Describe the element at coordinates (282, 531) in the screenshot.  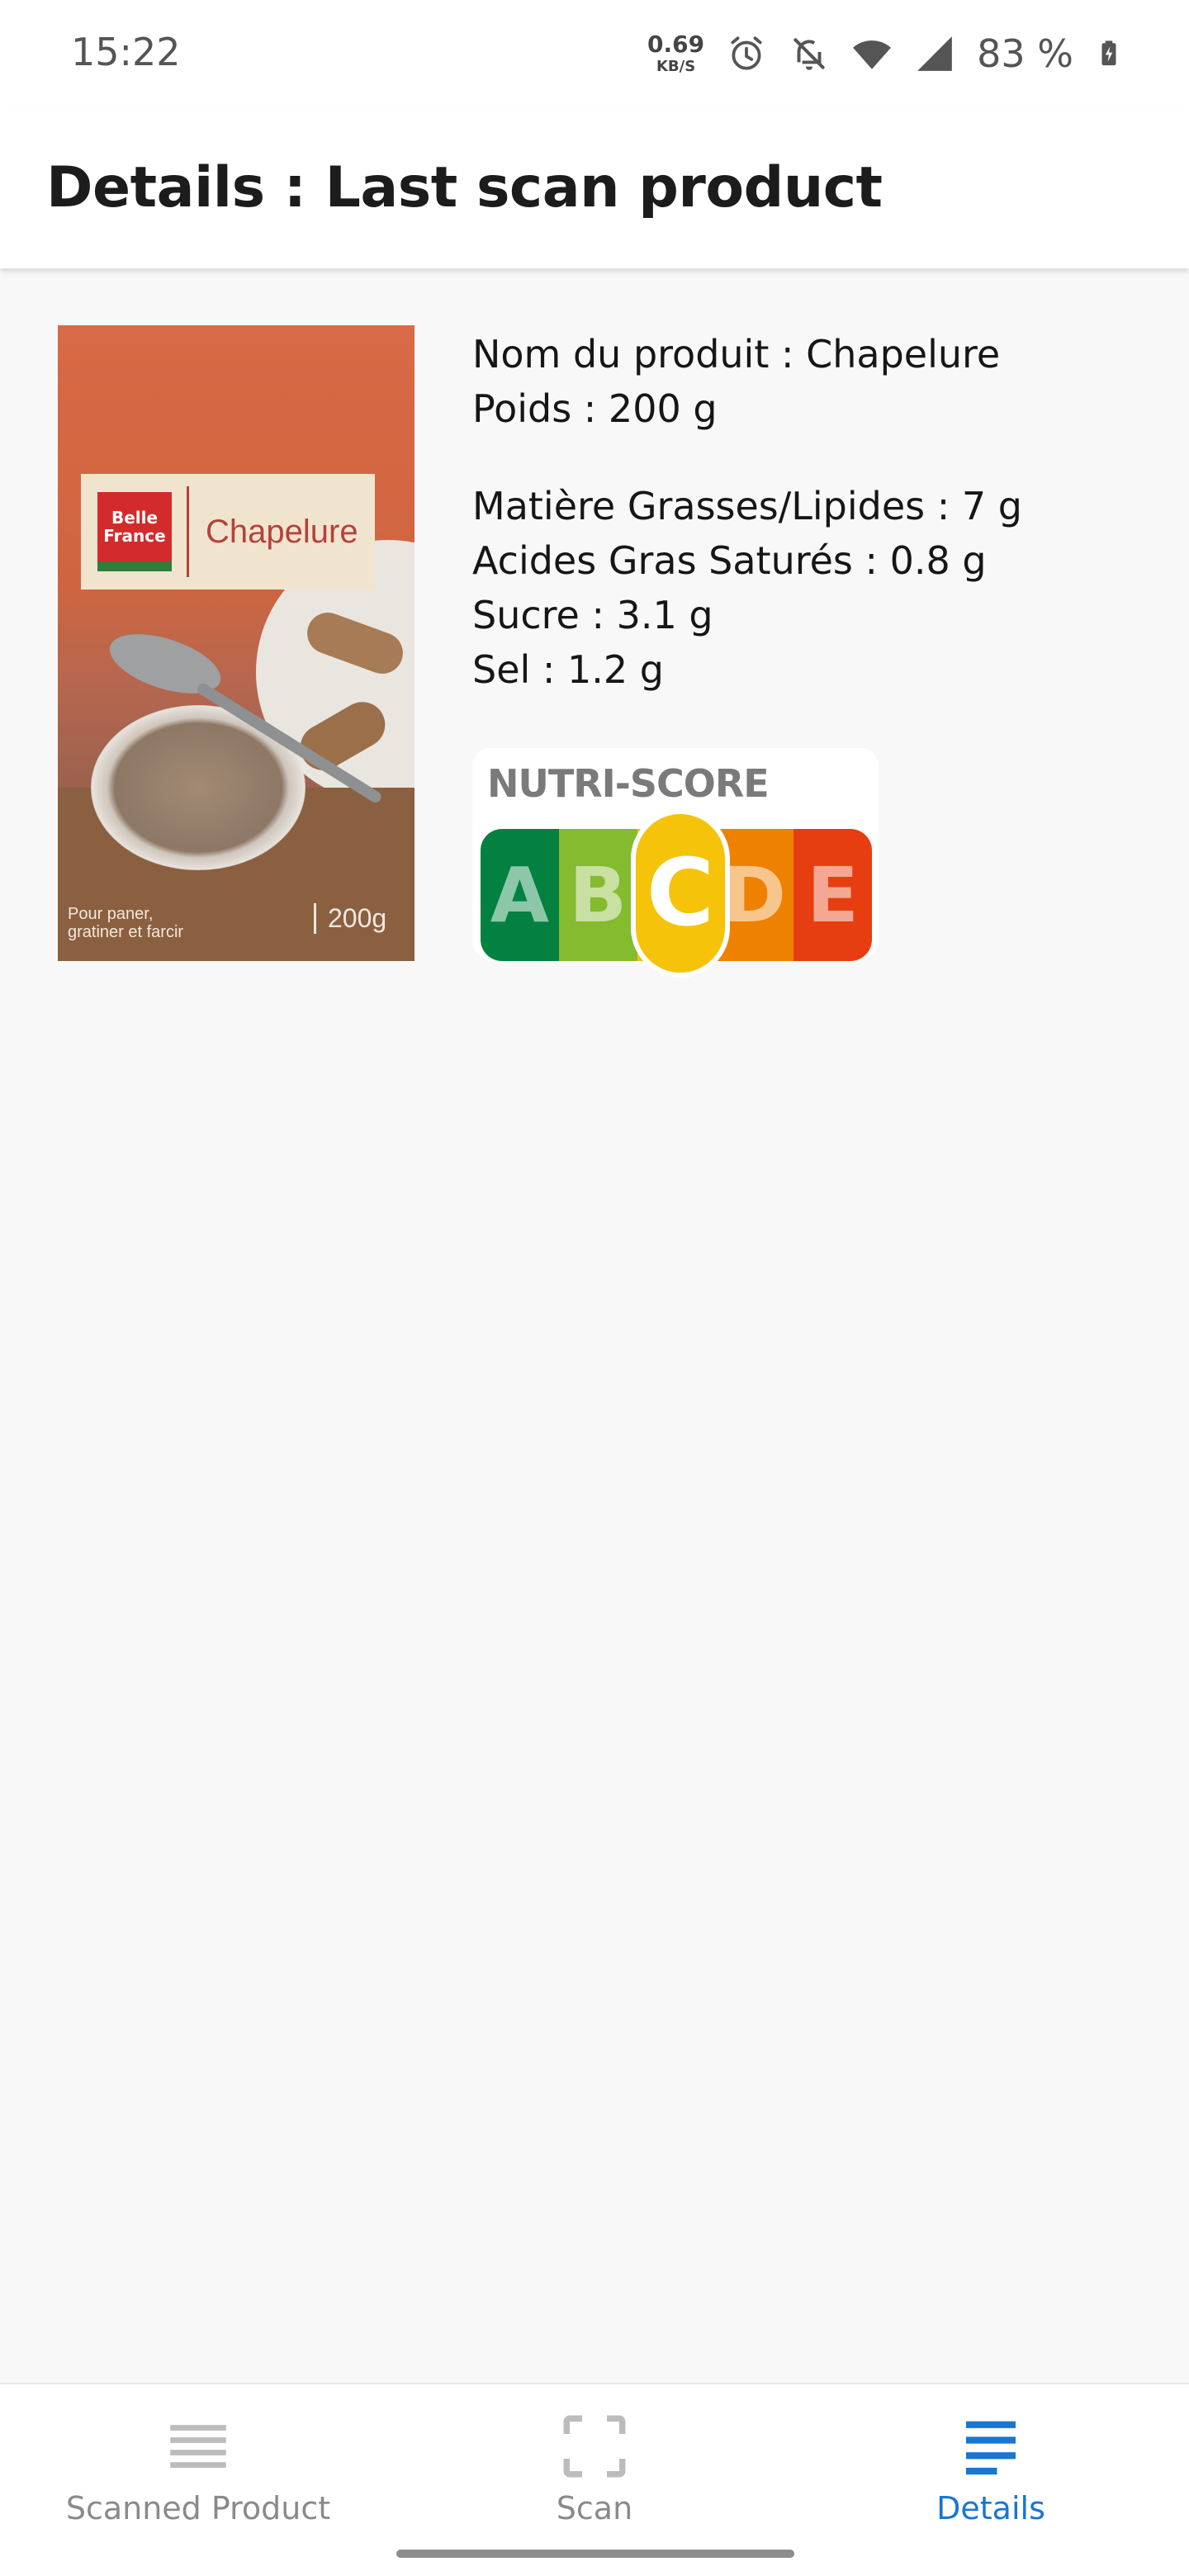
I see `product-image-name: Chapelure` at that location.